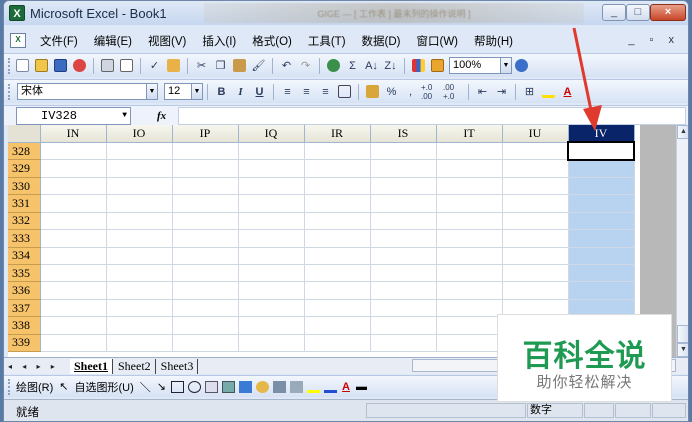 The width and height of the screenshot is (692, 422). Describe the element at coordinates (521, 65) in the screenshot. I see `help-icon` at that location.